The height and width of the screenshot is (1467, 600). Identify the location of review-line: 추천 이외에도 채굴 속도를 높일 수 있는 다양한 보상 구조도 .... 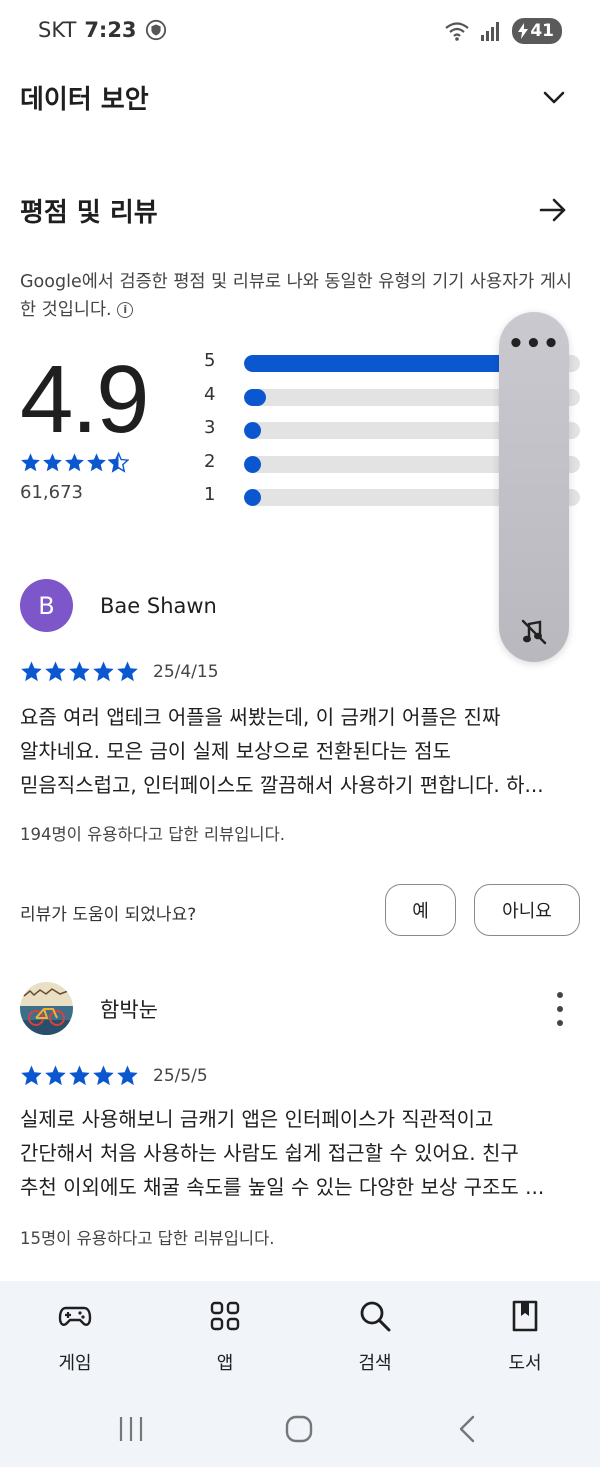
(282, 1187).